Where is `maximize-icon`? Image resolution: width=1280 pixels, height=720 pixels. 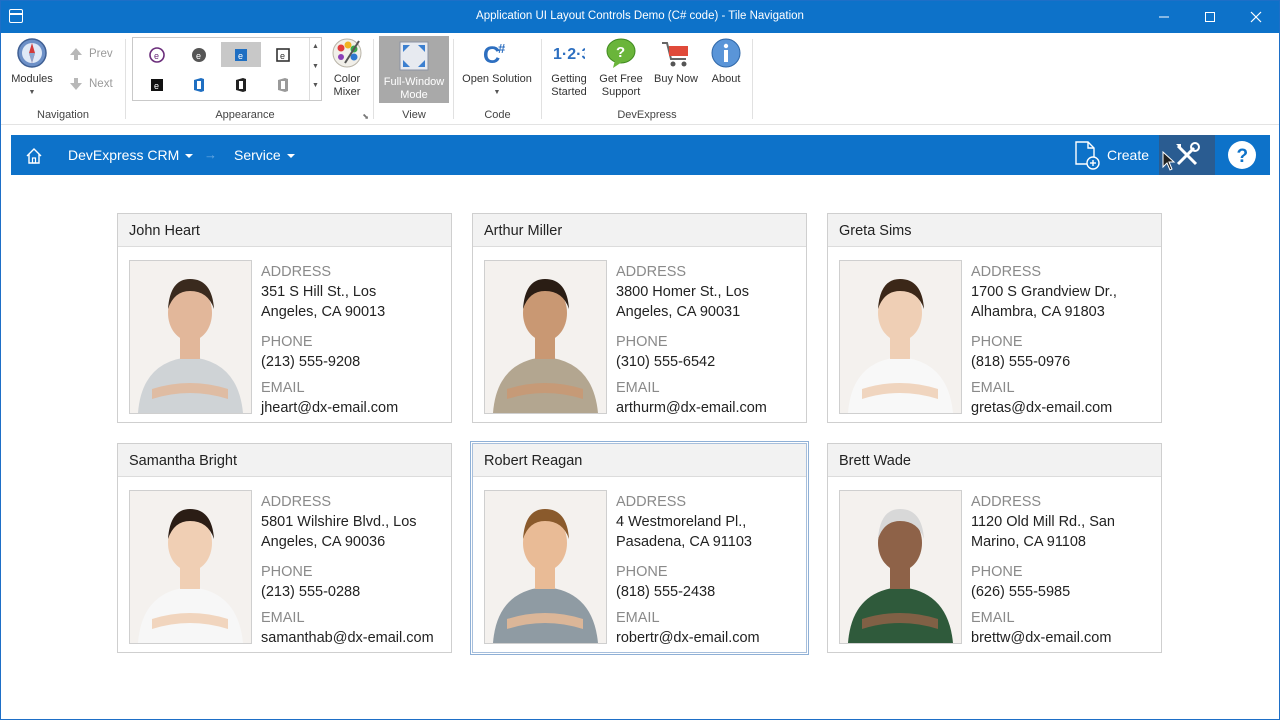 maximize-icon is located at coordinates (1210, 17).